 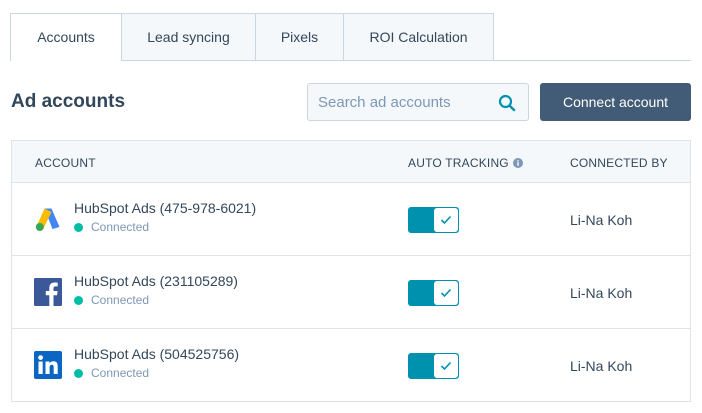 I want to click on tab-pixels: Pixels, so click(x=300, y=37).